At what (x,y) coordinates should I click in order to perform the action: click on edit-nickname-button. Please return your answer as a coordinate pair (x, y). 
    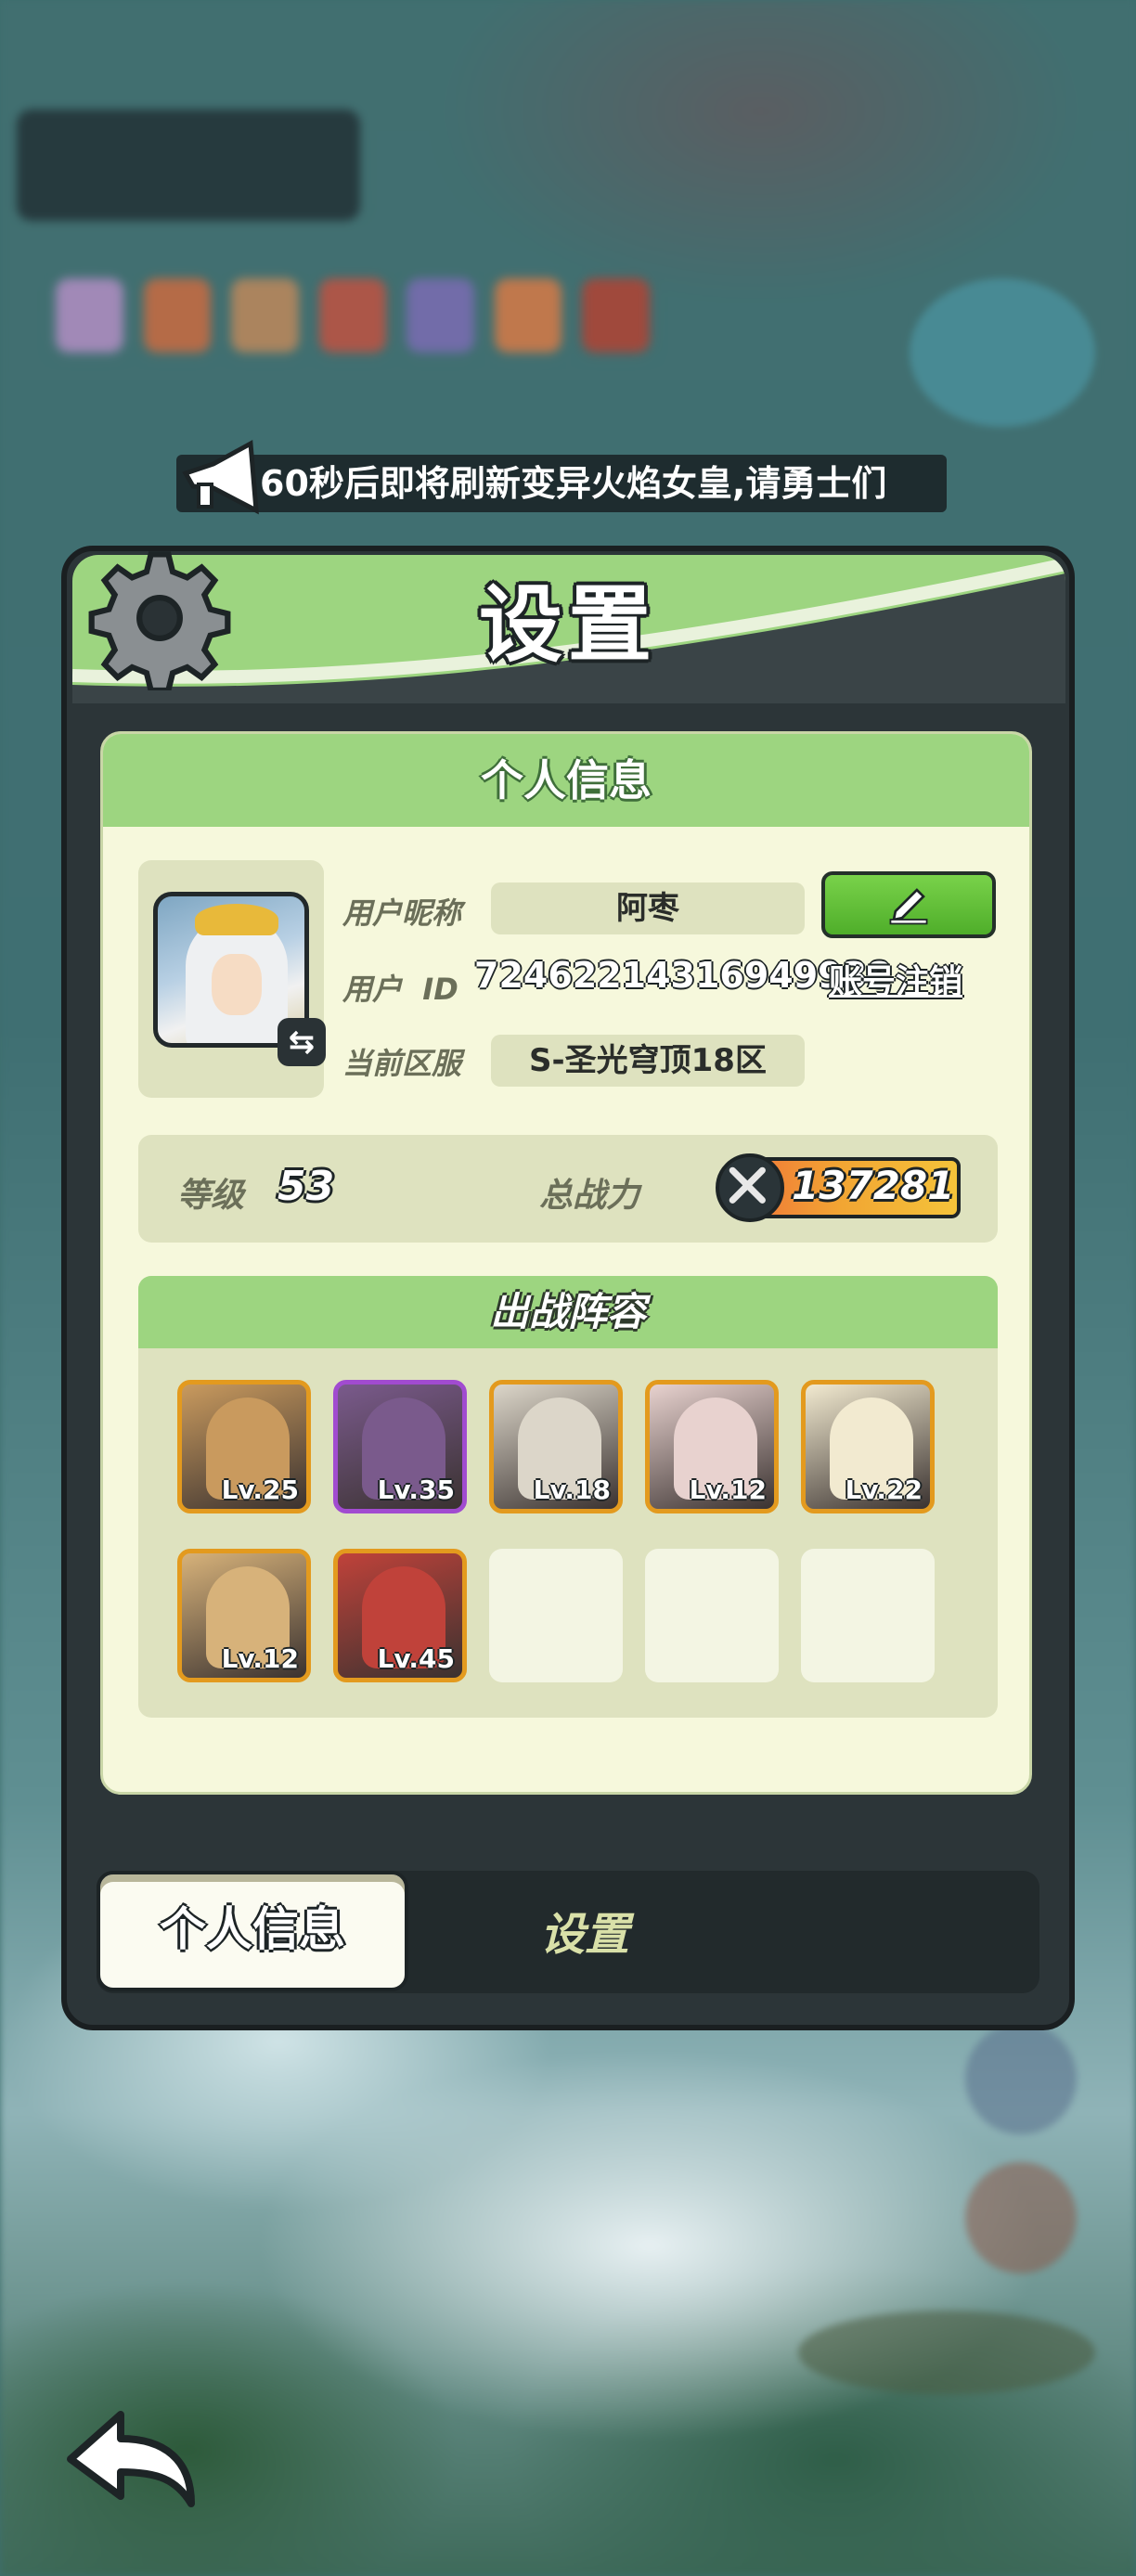
    Looking at the image, I should click on (908, 904).